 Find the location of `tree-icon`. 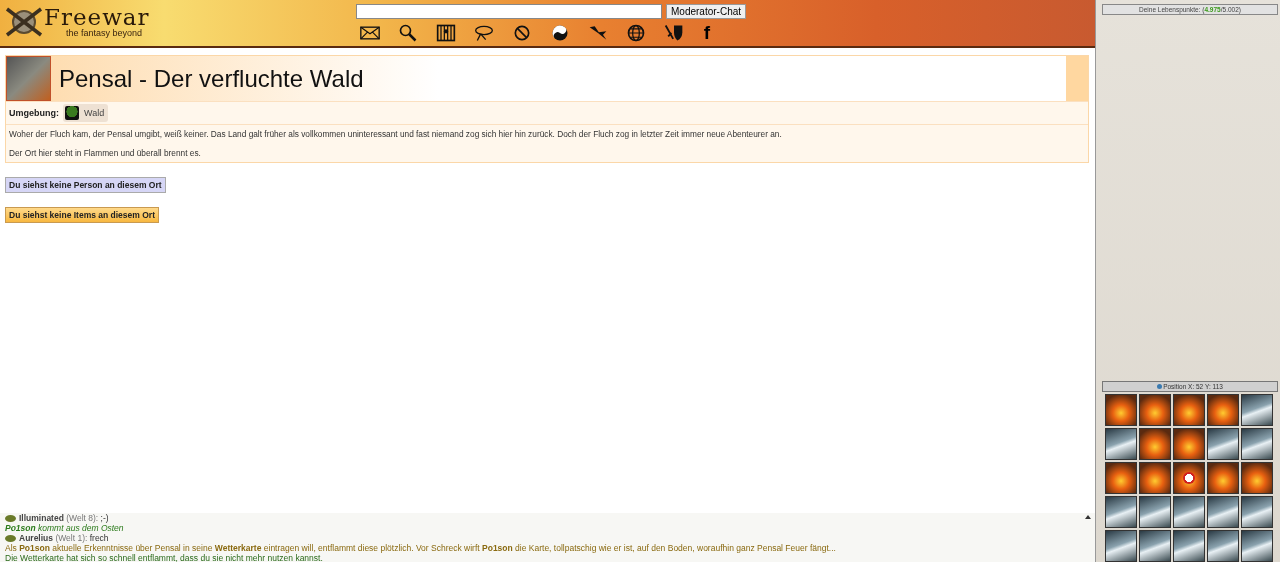

tree-icon is located at coordinates (72, 113).